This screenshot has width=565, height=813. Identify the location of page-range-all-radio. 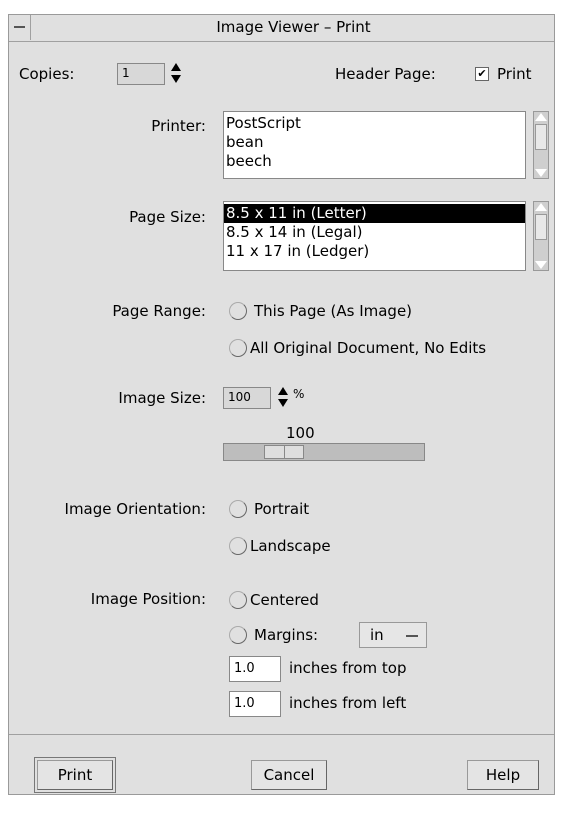
(238, 348).